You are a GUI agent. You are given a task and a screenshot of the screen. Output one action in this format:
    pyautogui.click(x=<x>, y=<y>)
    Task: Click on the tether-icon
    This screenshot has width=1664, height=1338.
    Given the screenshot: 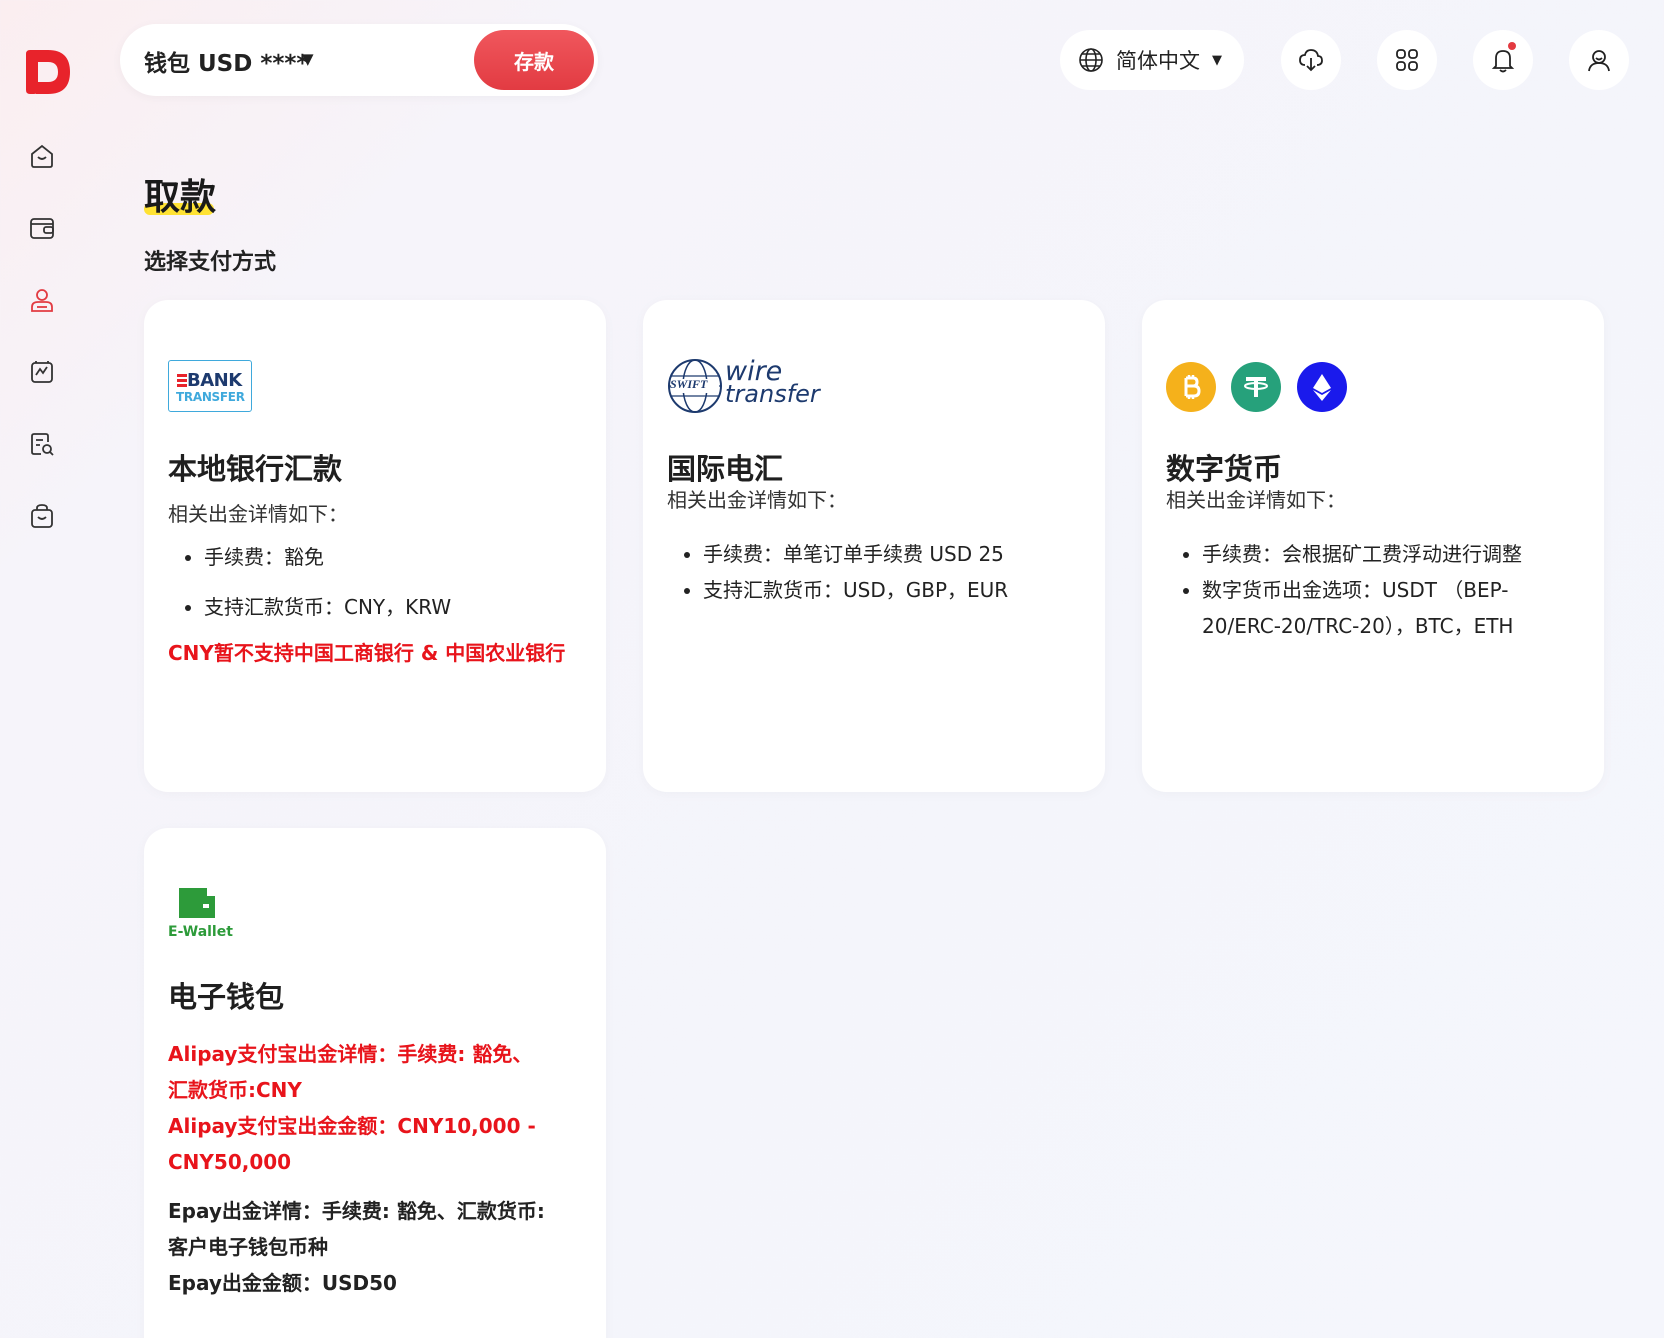 What is the action you would take?
    pyautogui.click(x=1256, y=387)
    